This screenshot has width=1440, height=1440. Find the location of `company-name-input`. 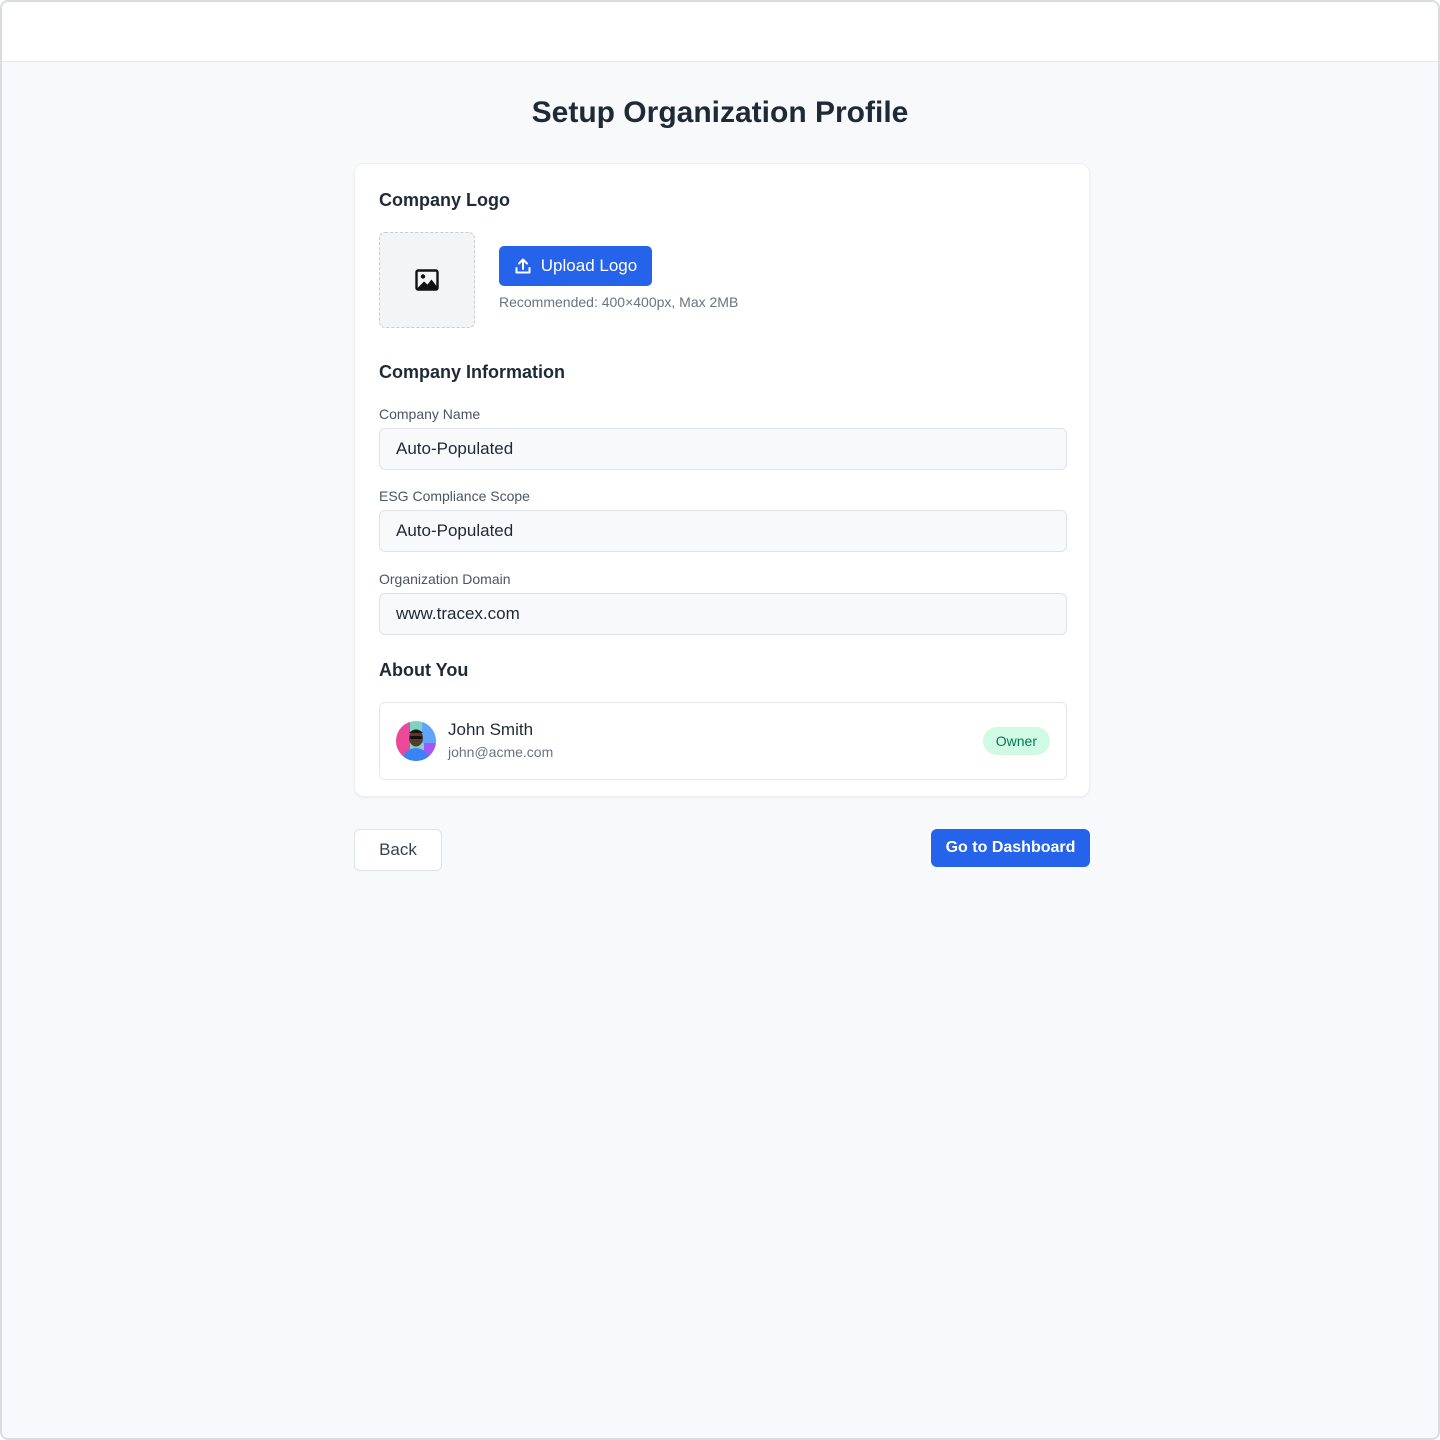

company-name-input is located at coordinates (723, 449).